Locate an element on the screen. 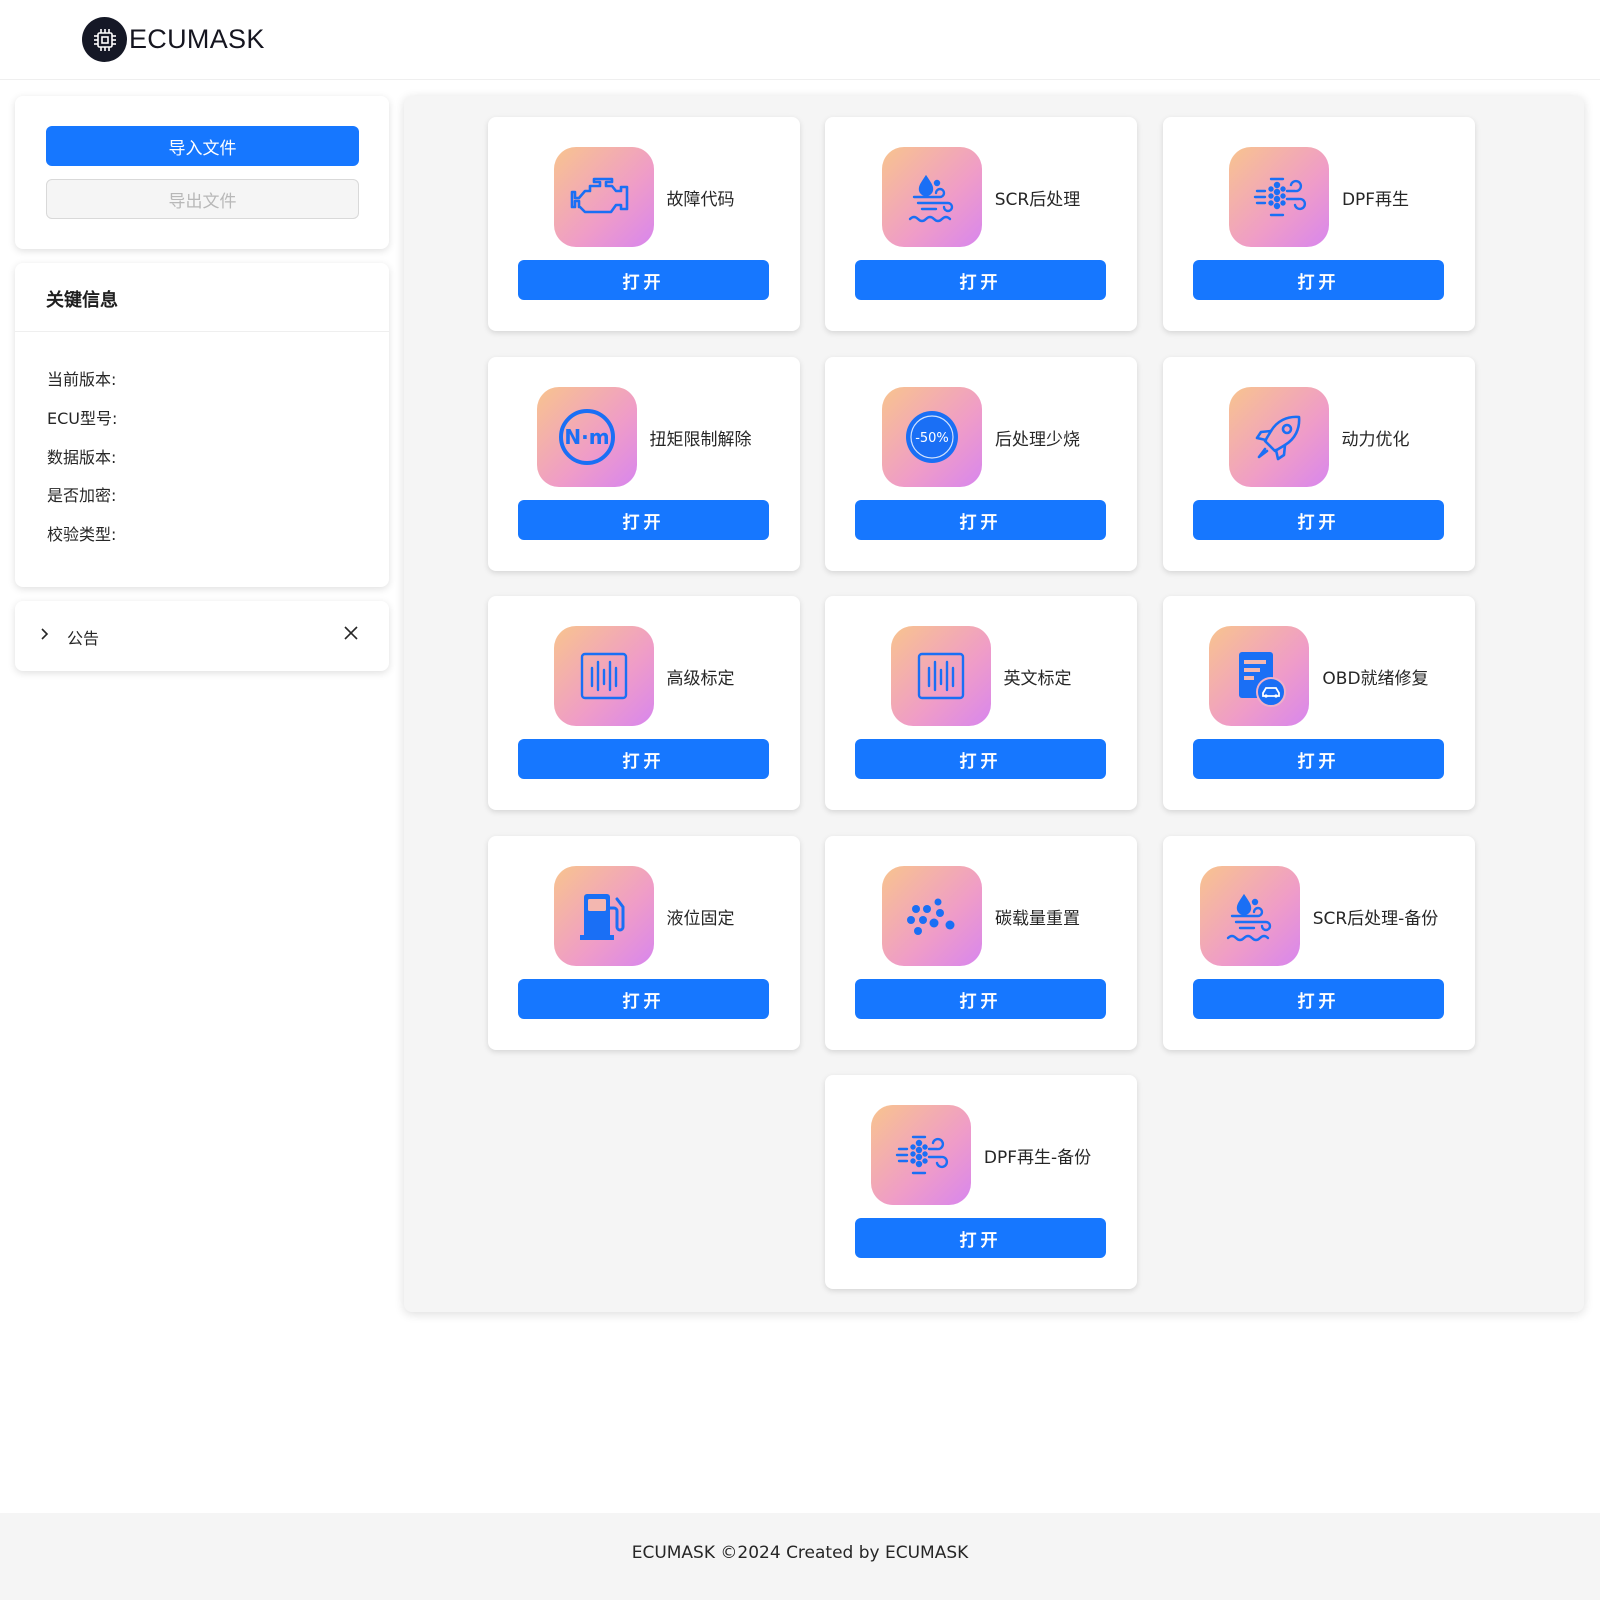  info-label: 是否加密: is located at coordinates (82, 495).